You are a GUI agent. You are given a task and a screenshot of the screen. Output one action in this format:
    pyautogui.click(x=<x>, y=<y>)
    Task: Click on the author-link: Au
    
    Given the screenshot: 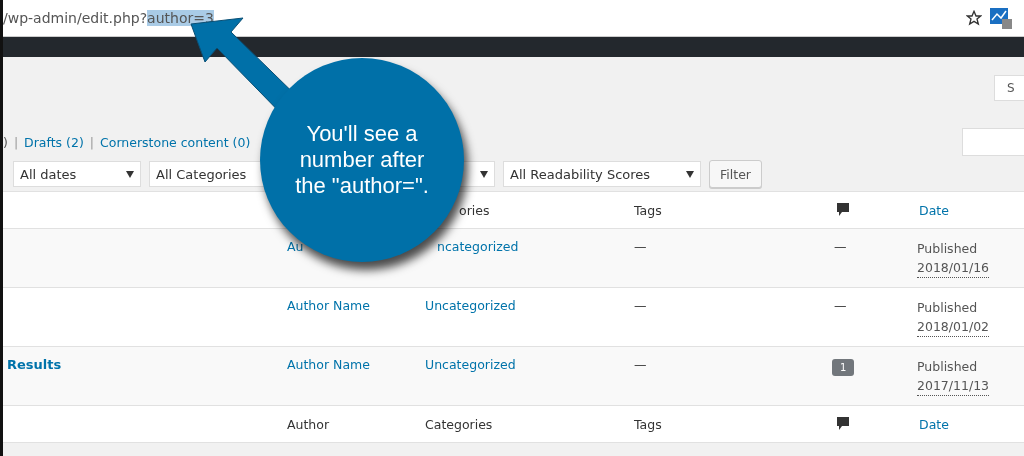 What is the action you would take?
    pyautogui.click(x=294, y=246)
    